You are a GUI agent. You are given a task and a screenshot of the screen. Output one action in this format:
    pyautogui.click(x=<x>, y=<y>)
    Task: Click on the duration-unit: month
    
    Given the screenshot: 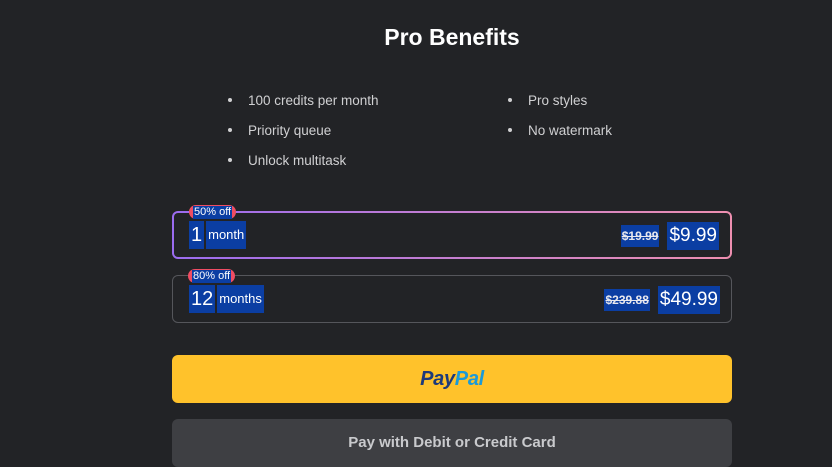 What is the action you would take?
    pyautogui.click(x=226, y=235)
    